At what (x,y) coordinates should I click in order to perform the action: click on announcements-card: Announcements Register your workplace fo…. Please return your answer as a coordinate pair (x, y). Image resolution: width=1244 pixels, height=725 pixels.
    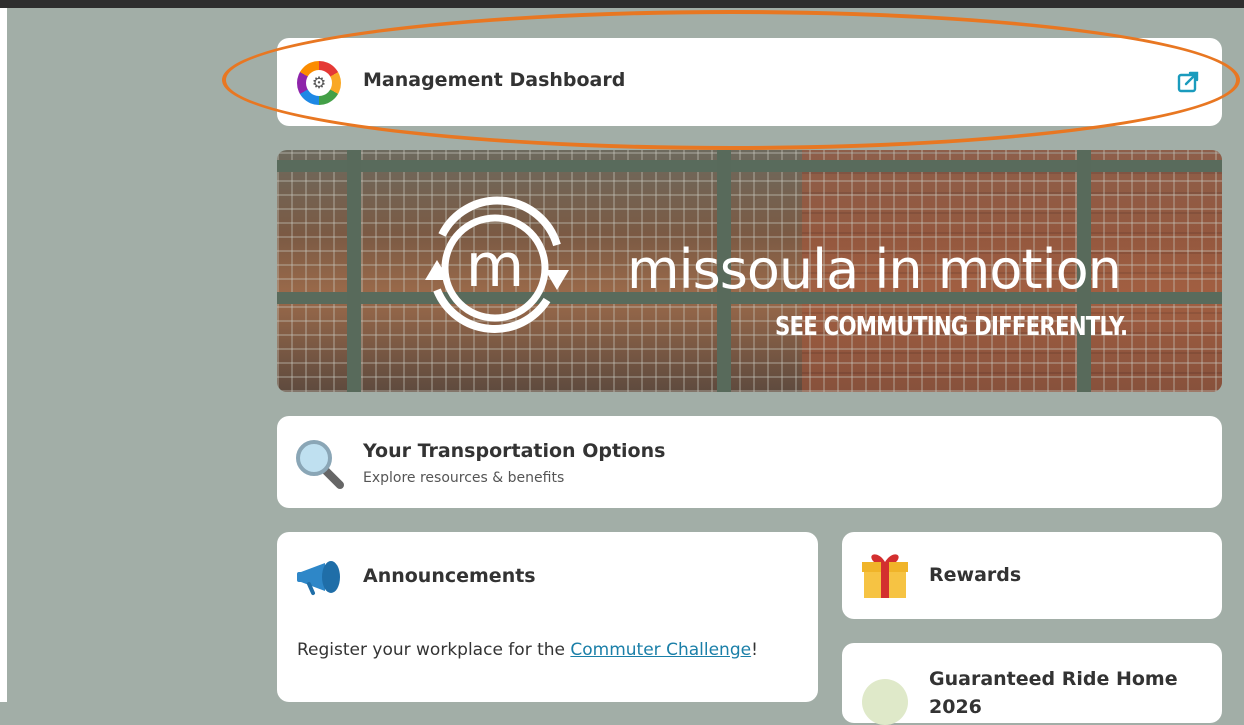
    Looking at the image, I should click on (547, 617).